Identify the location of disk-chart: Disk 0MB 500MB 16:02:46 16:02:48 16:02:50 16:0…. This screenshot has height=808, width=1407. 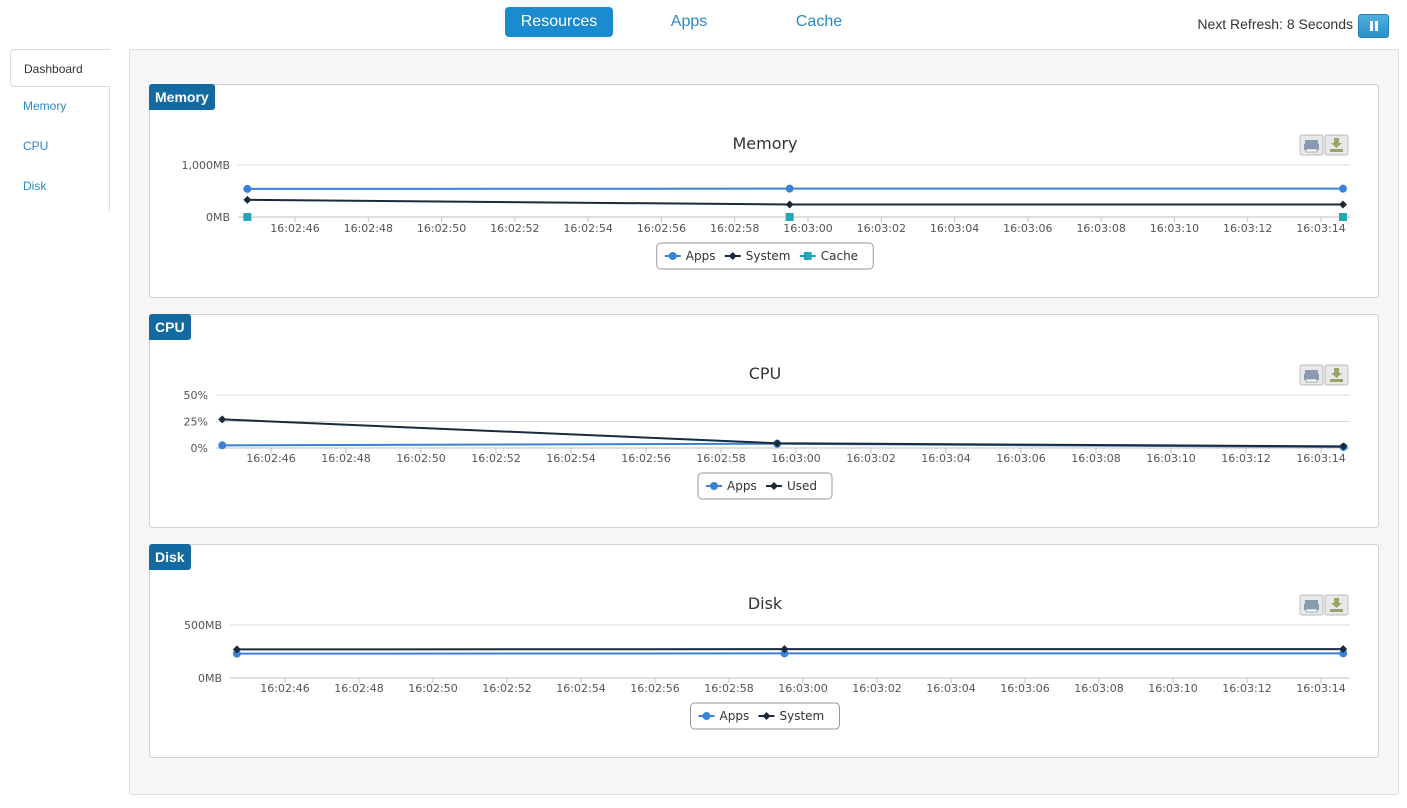
(767, 662).